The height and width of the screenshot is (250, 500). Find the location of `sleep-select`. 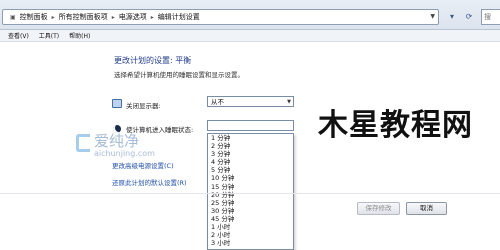

sleep-select is located at coordinates (250, 125).